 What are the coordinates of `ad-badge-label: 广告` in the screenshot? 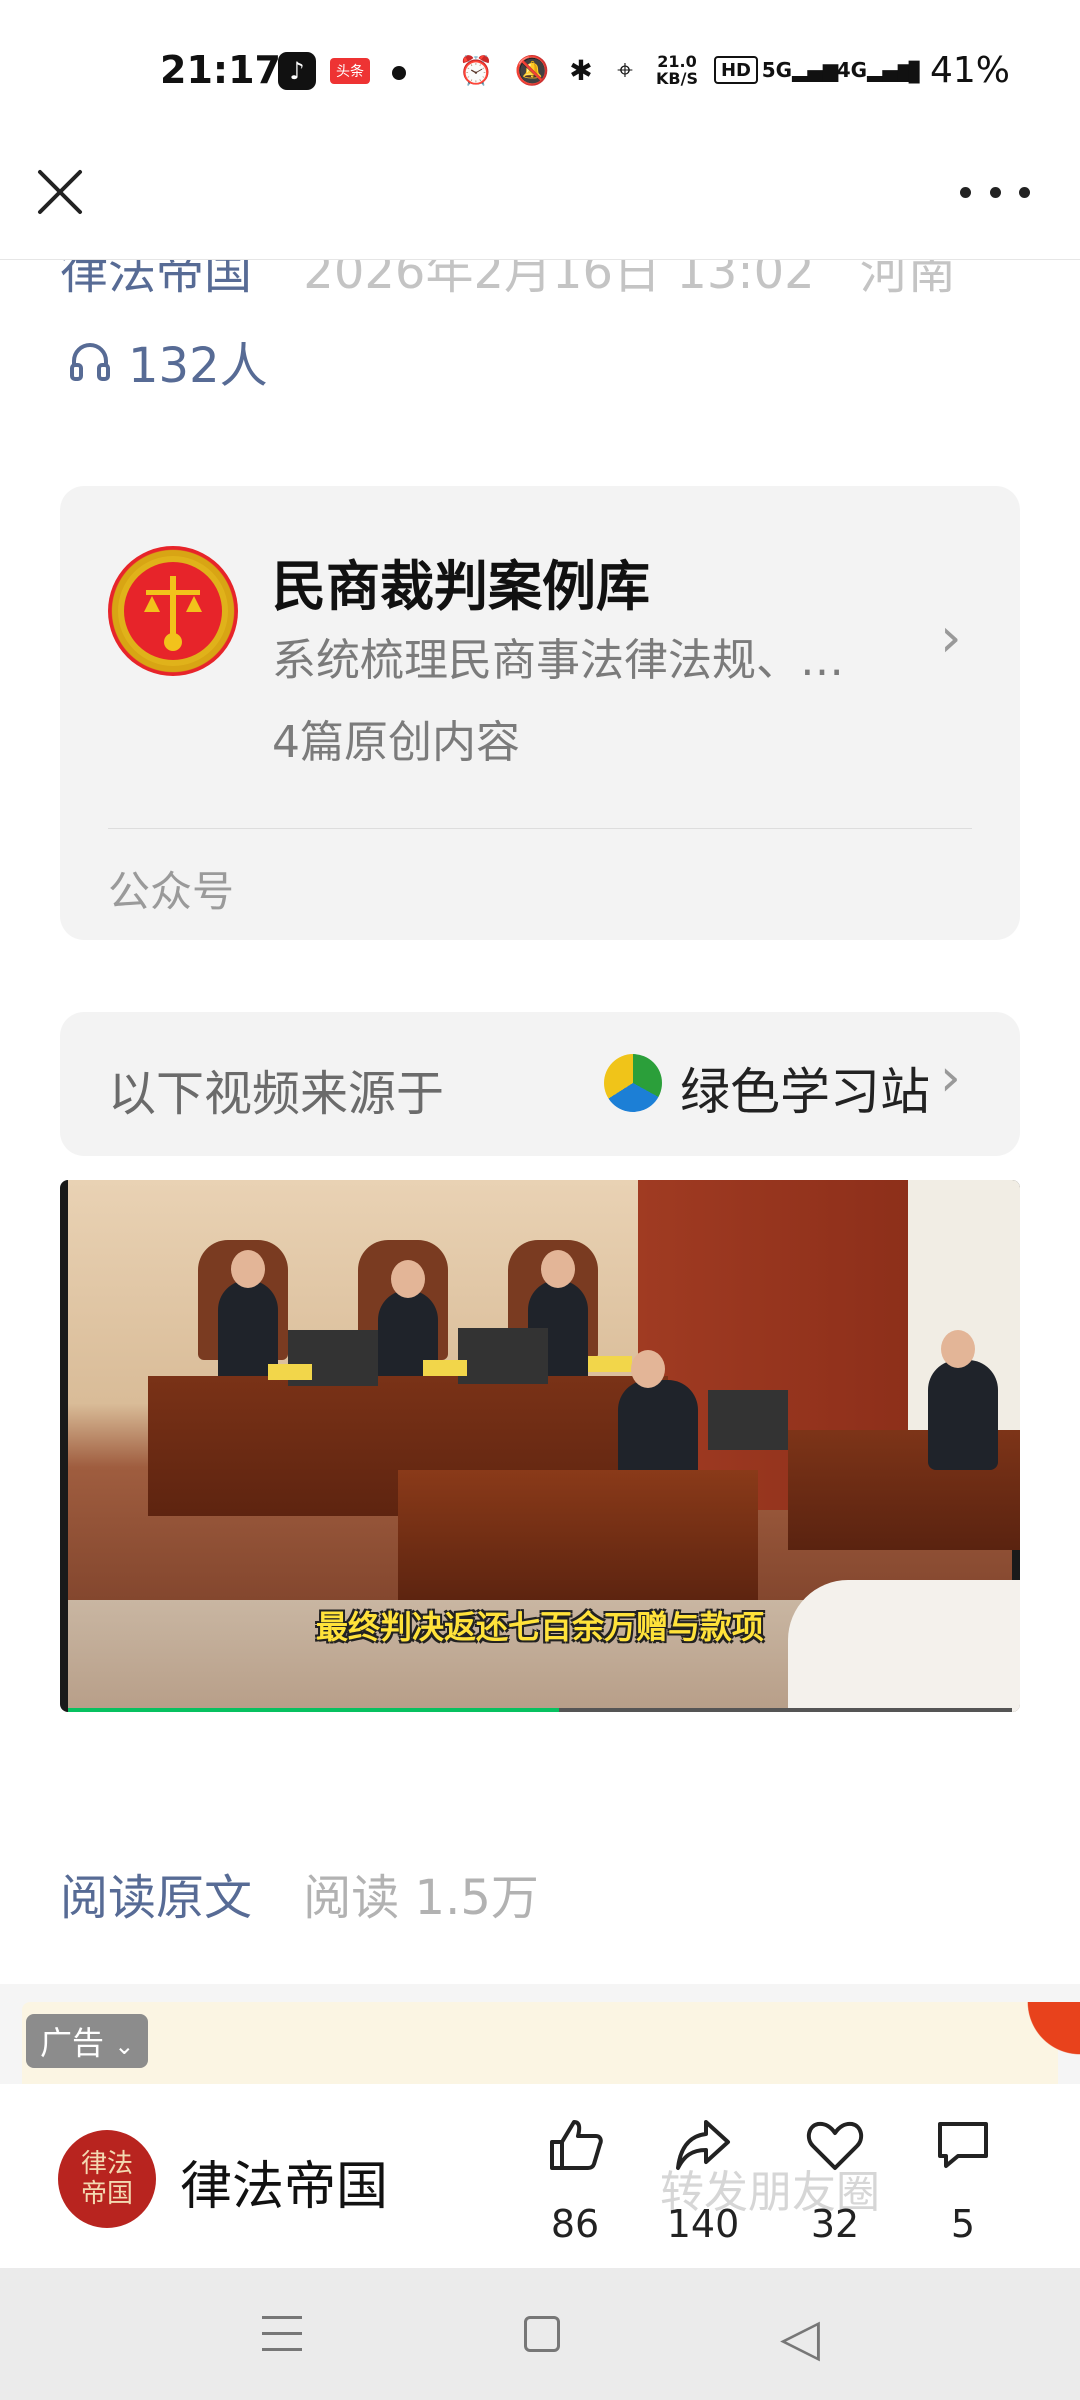 It's located at (72, 2043).